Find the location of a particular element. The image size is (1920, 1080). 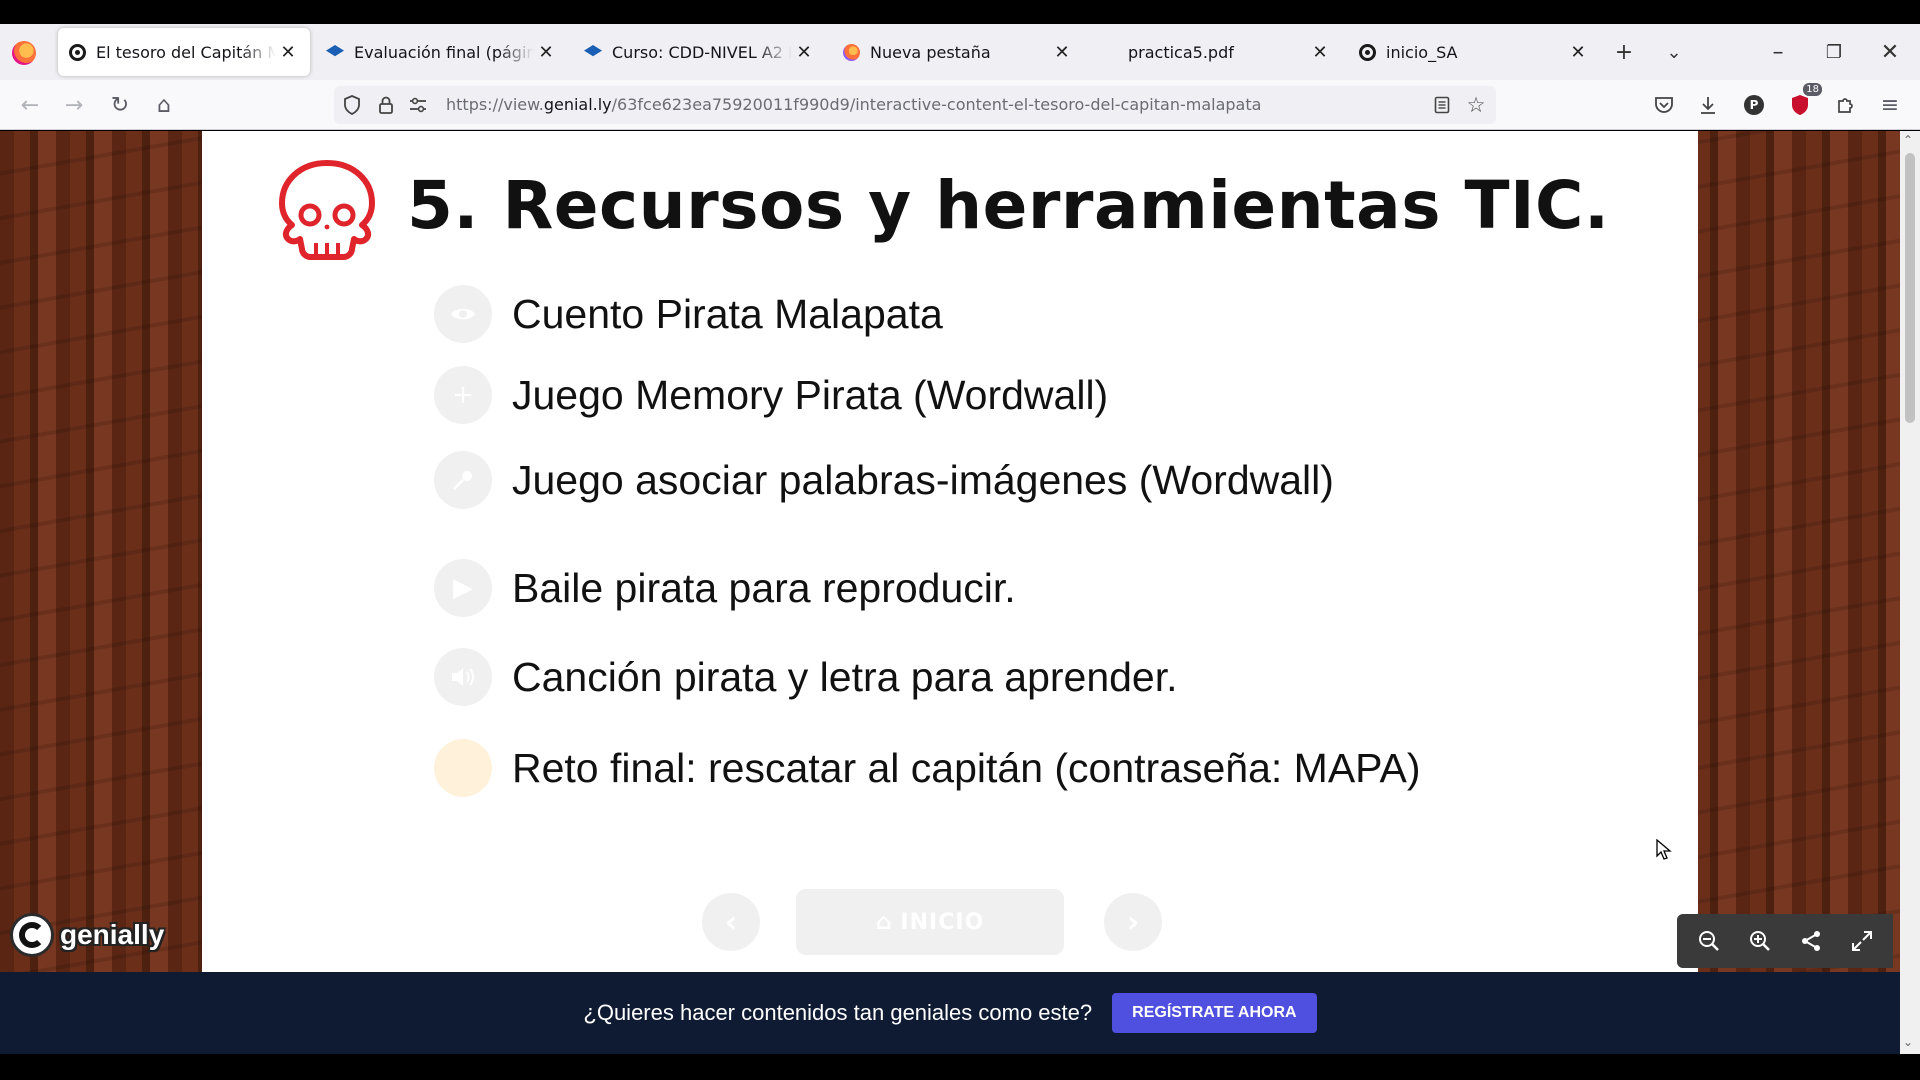

resource-item-cancion: Canción pirata y letra para aprender. is located at coordinates (806, 677).